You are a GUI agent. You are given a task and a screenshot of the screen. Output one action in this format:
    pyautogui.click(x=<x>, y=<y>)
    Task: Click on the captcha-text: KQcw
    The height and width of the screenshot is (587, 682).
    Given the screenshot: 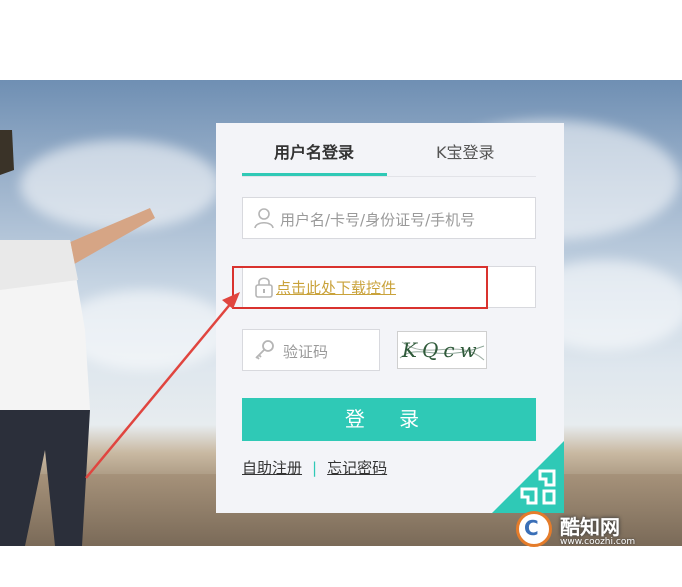 What is the action you would take?
    pyautogui.click(x=442, y=350)
    